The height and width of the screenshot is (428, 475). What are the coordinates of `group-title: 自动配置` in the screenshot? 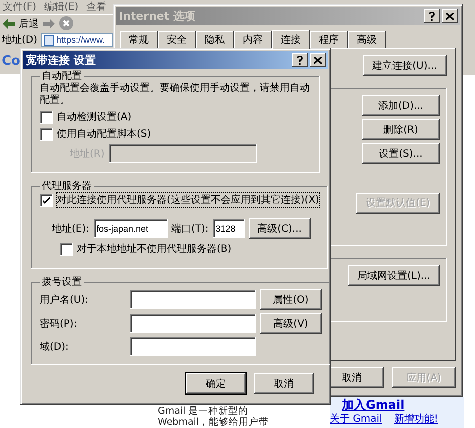 It's located at (62, 76).